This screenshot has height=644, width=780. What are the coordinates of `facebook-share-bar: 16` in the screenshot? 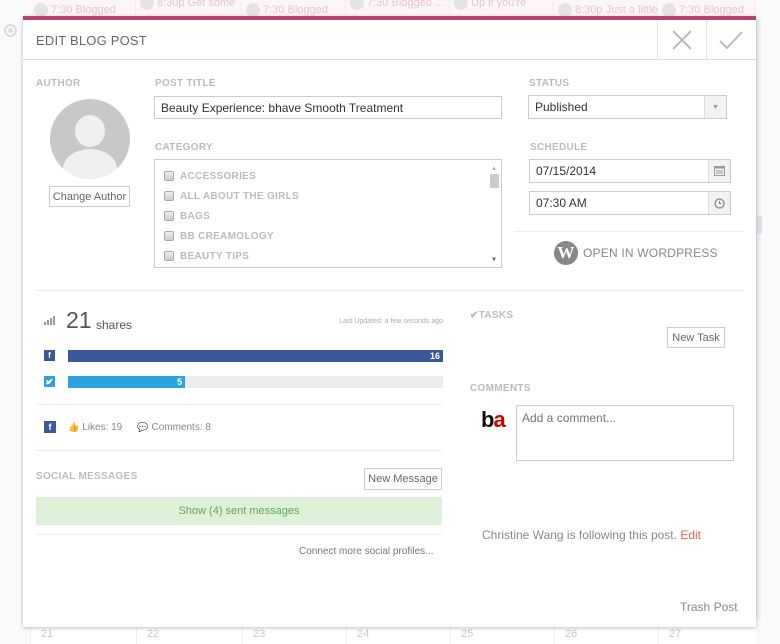 It's located at (255, 356).